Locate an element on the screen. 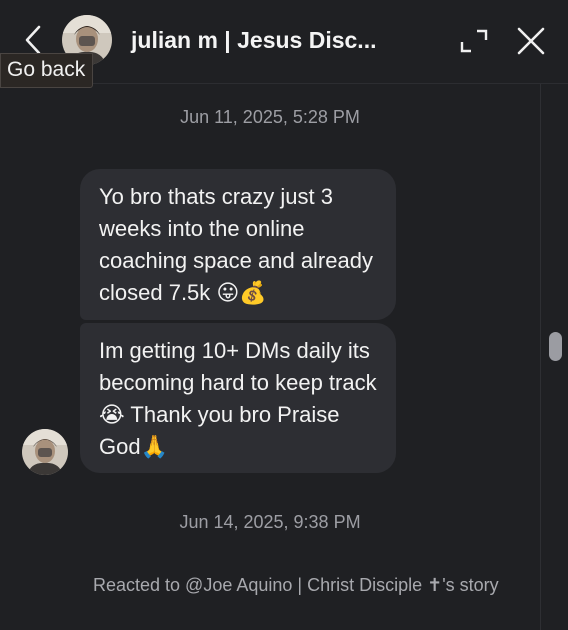 This screenshot has width=568, height=630. sender-avatar is located at coordinates (45, 452).